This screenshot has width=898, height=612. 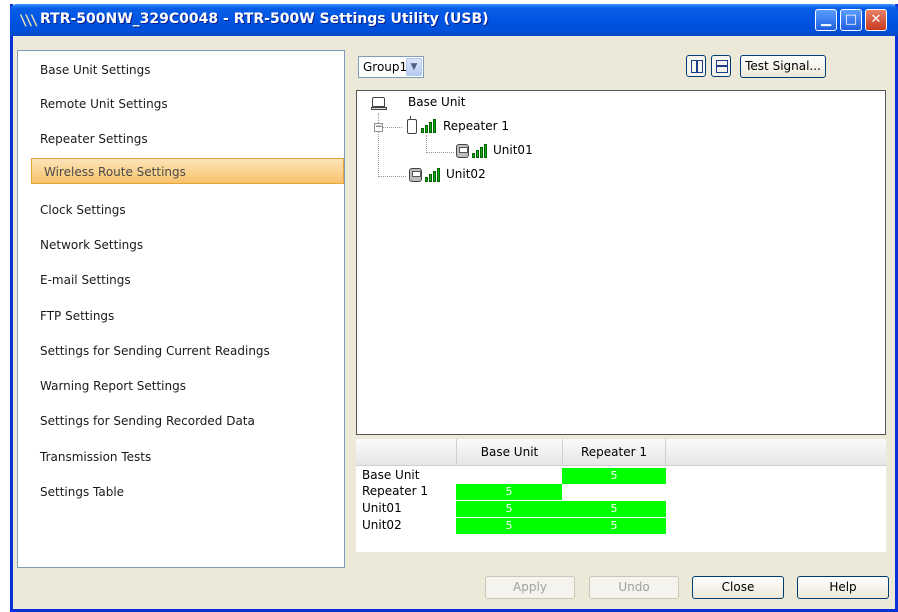 What do you see at coordinates (183, 351) in the screenshot?
I see `sidebar-item-sending-current-readings: Settings for Sending Current Readings` at bounding box center [183, 351].